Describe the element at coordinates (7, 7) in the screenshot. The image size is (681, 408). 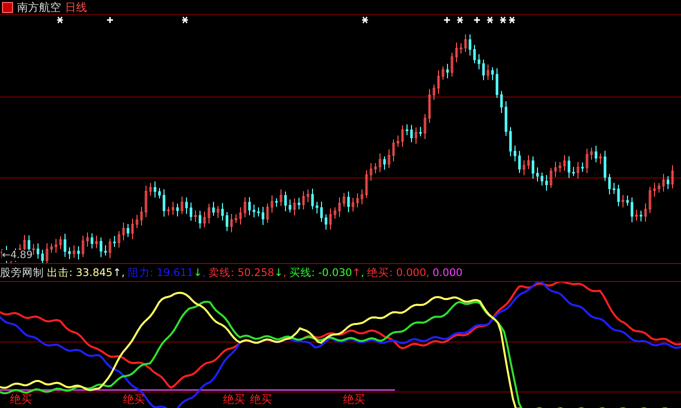
I see `logo-icon` at that location.